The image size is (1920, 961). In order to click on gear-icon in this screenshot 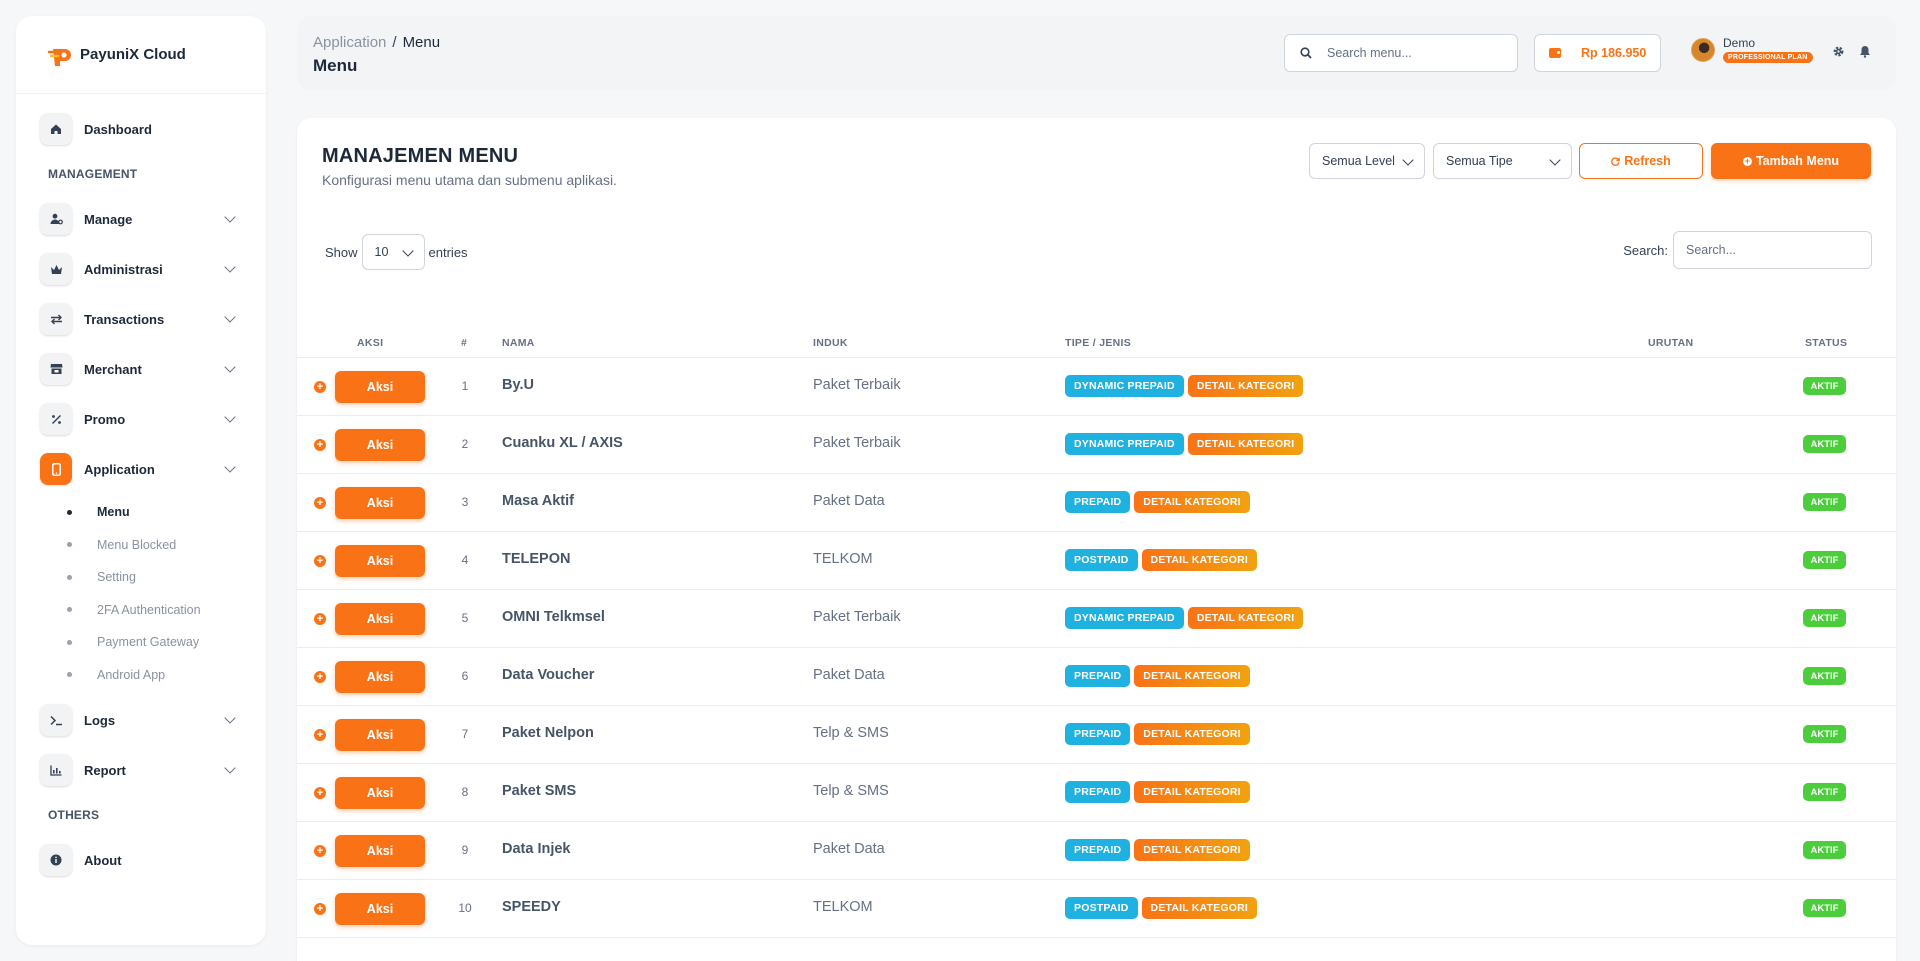, I will do `click(1838, 53)`.